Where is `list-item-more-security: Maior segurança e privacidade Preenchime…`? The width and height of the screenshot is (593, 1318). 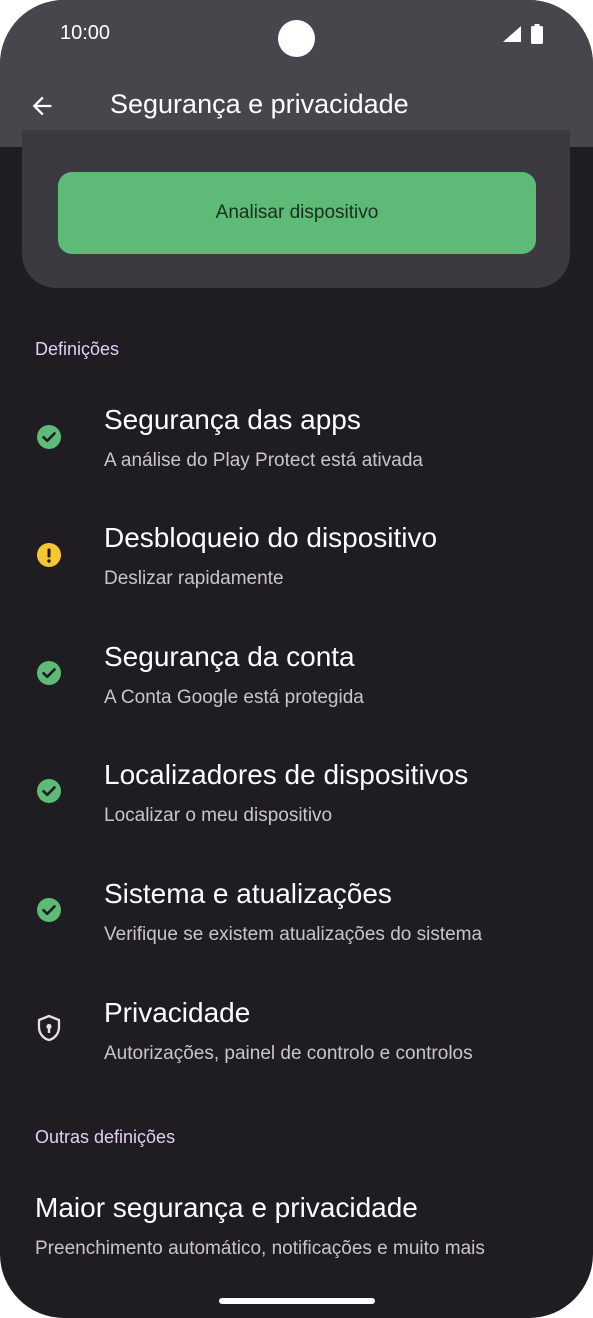 list-item-more-security: Maior segurança e privacidade Preenchime… is located at coordinates (296, 1242).